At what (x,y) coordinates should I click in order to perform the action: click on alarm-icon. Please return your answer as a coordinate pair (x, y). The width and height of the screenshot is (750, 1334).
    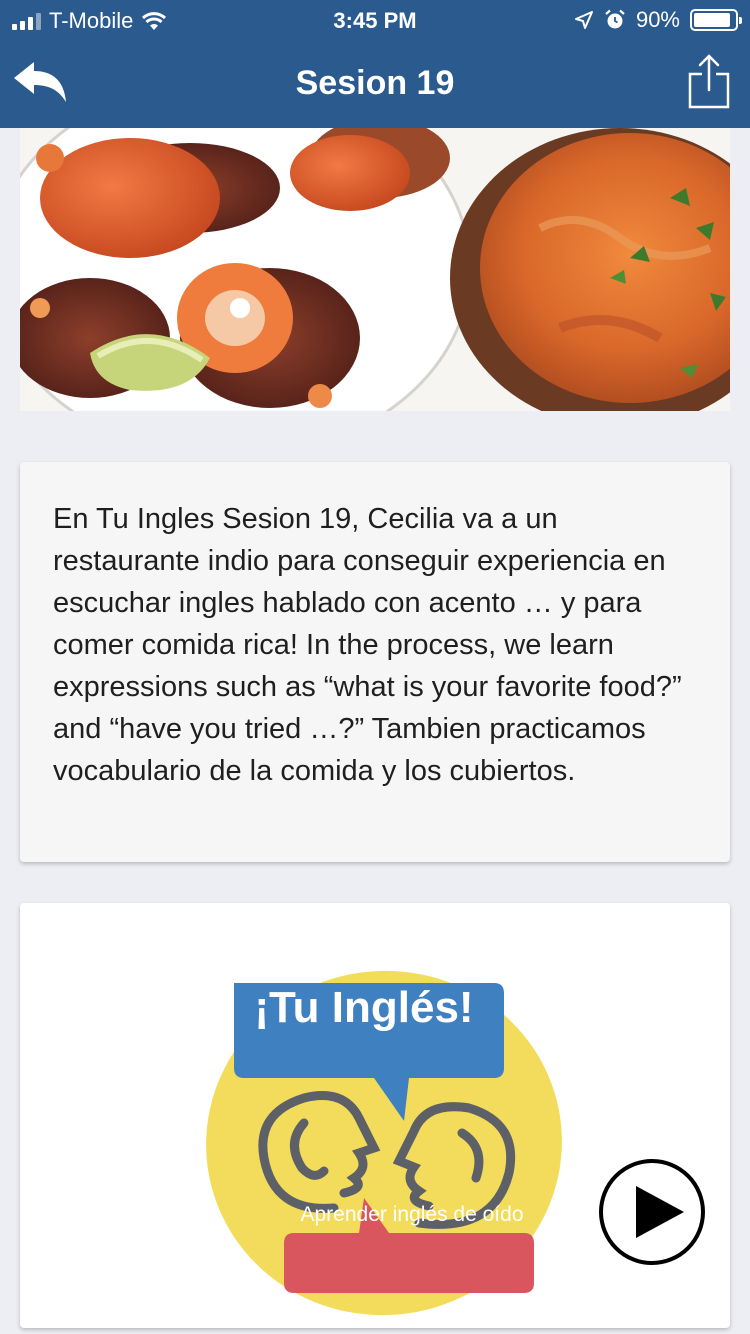
    Looking at the image, I should click on (615, 19).